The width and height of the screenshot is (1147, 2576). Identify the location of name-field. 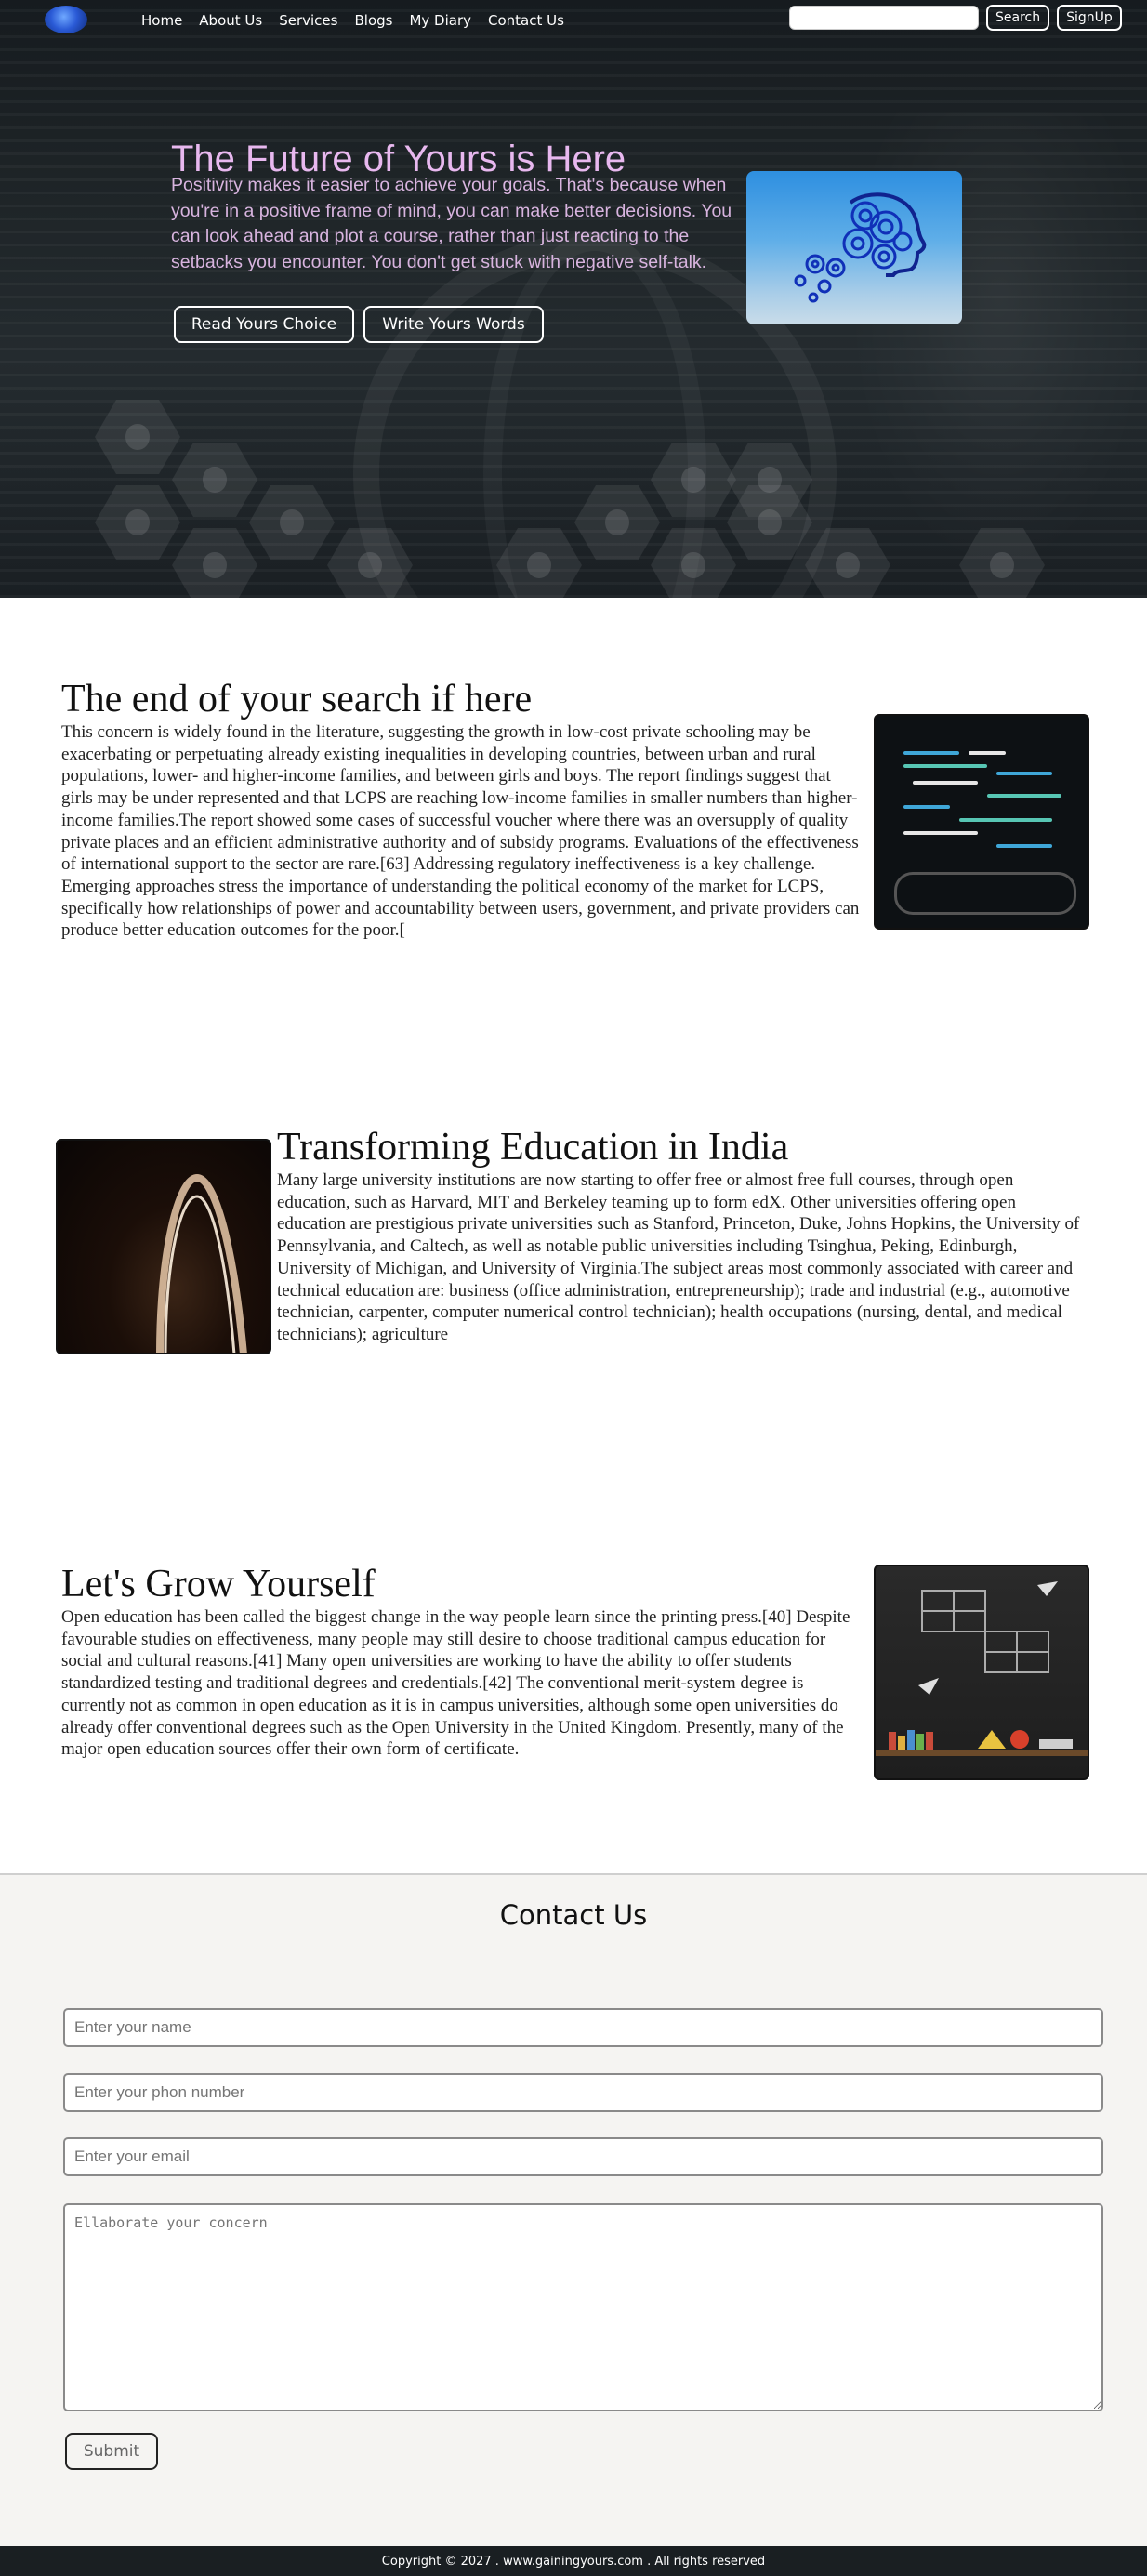
(583, 2027).